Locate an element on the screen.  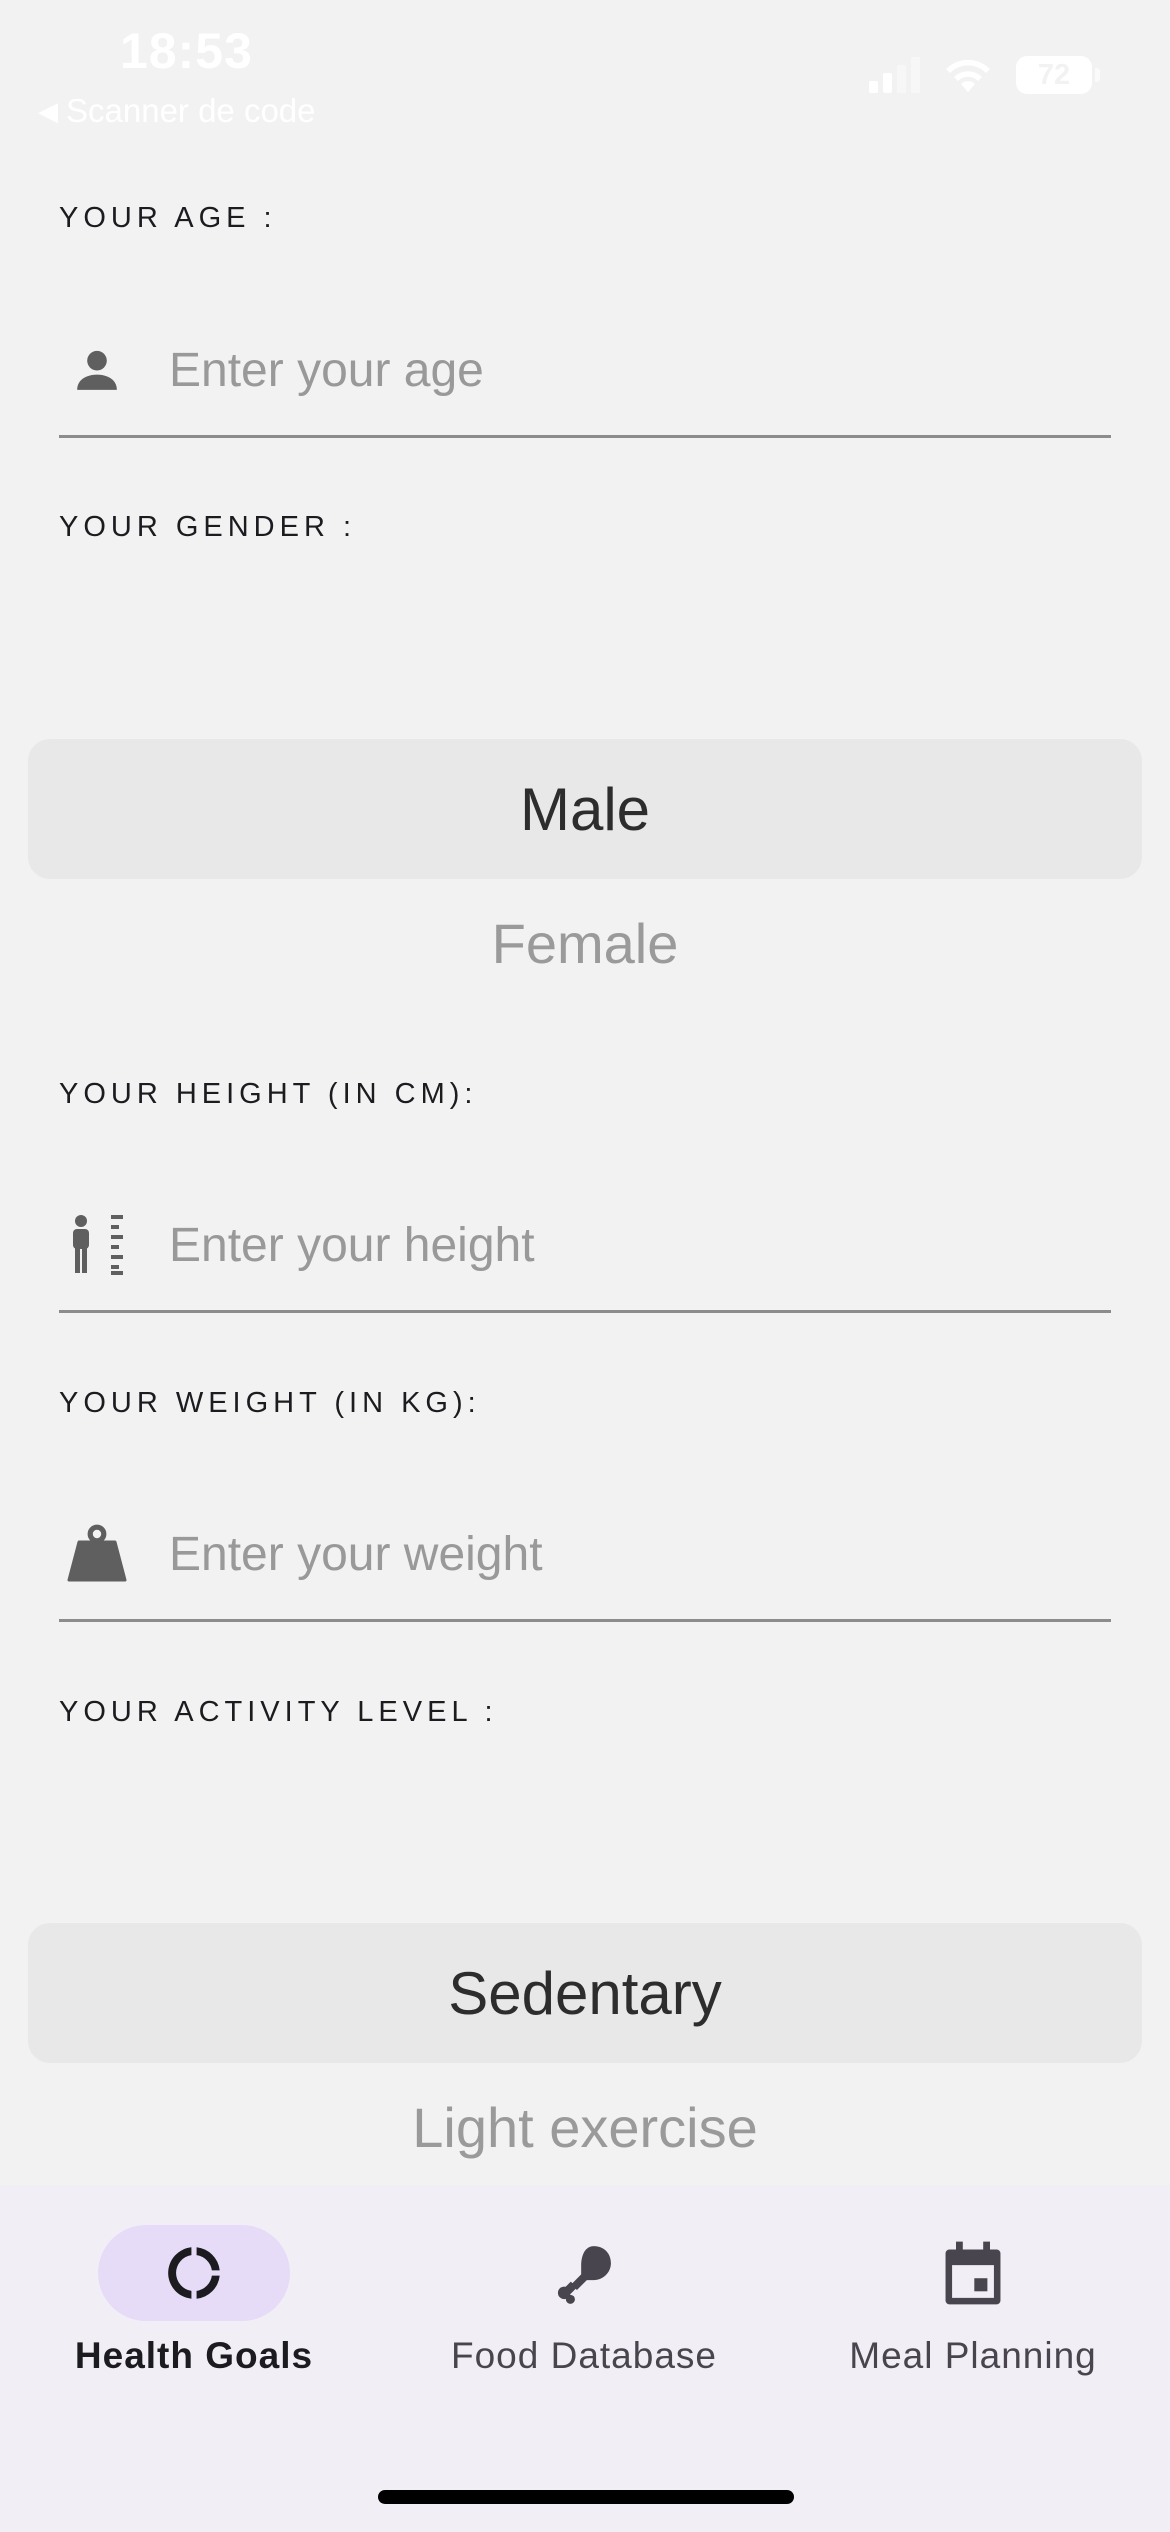
height-field is located at coordinates (585, 1246).